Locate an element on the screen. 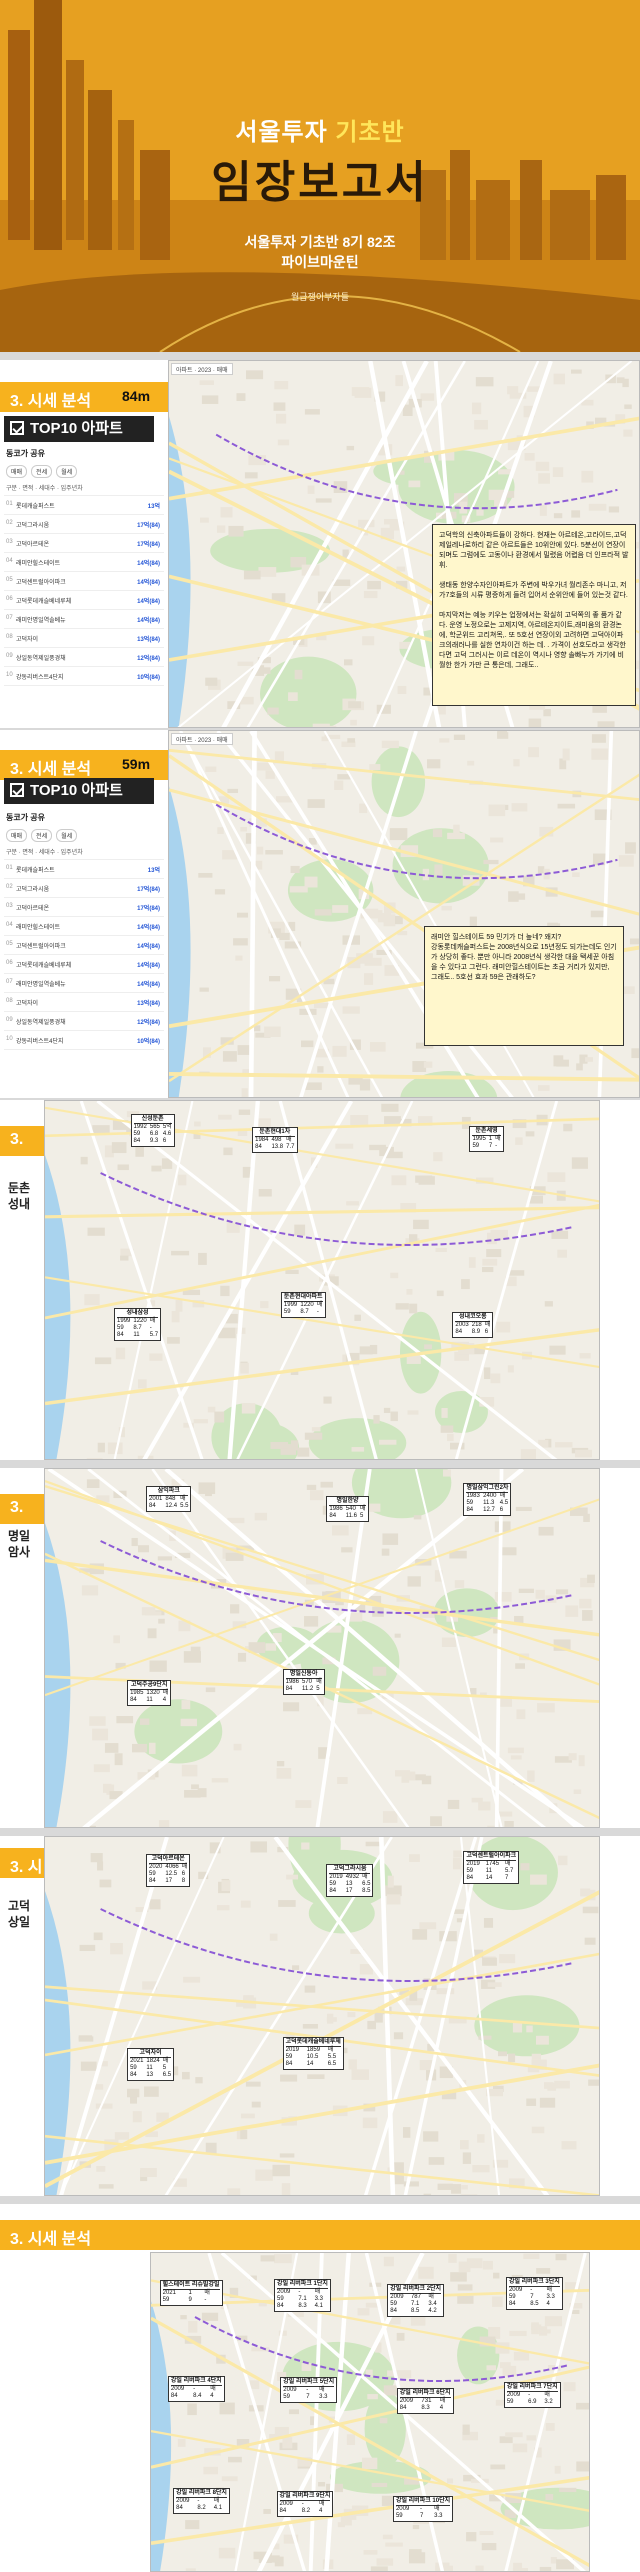  section-title: 3. 시세 분석 is located at coordinates (51, 401).